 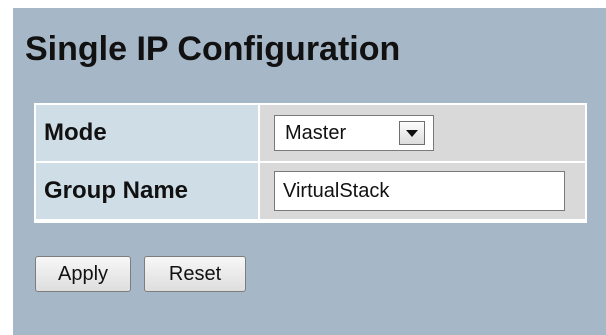 I want to click on mode-dropdown-button, so click(x=412, y=133).